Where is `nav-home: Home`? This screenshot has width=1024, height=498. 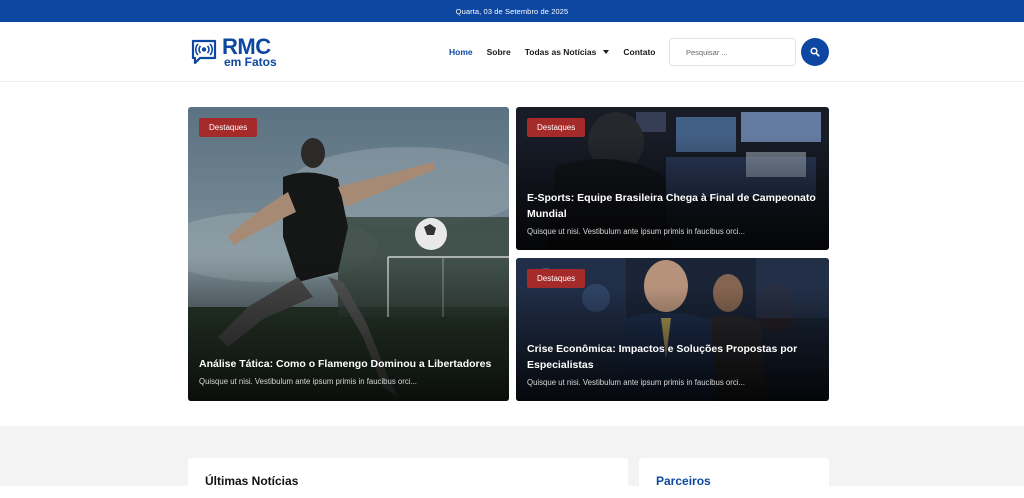 nav-home: Home is located at coordinates (461, 52).